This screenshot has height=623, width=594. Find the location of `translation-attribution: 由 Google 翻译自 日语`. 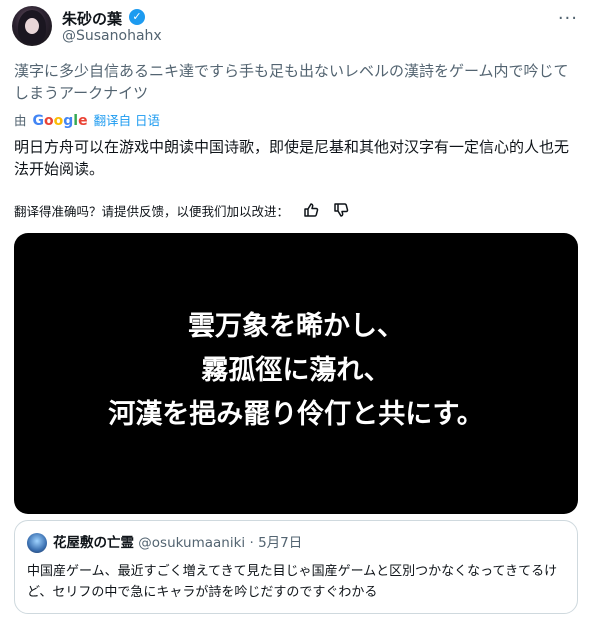

translation-attribution: 由 Google 翻译自 日语 is located at coordinates (87, 121).